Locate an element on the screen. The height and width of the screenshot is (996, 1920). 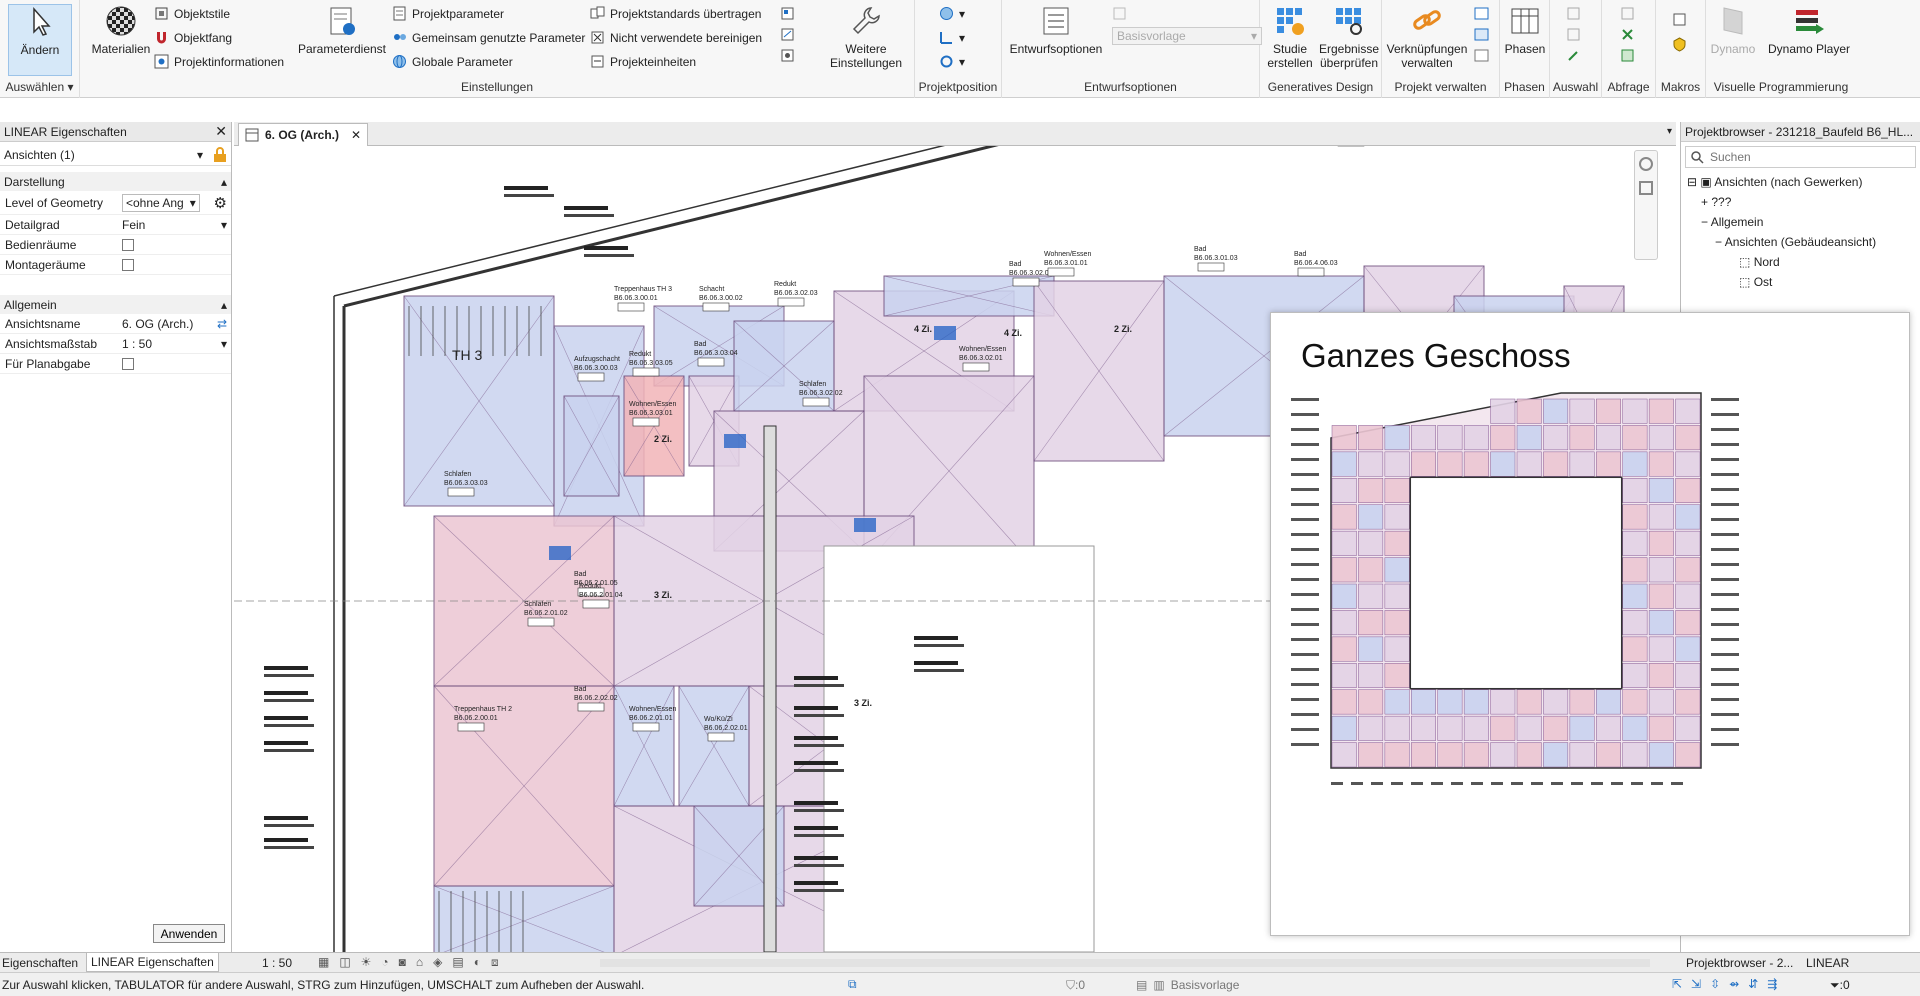
more-settings-button: Weitere Einstellungen is located at coordinates (866, 37).